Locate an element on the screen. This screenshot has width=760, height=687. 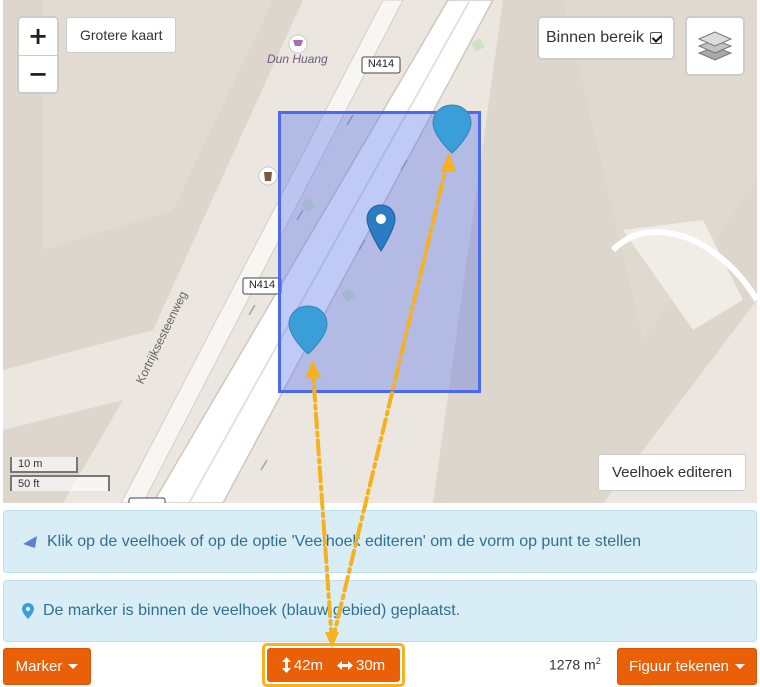
map-scale: 10 m 50 ft is located at coordinates (60, 474).